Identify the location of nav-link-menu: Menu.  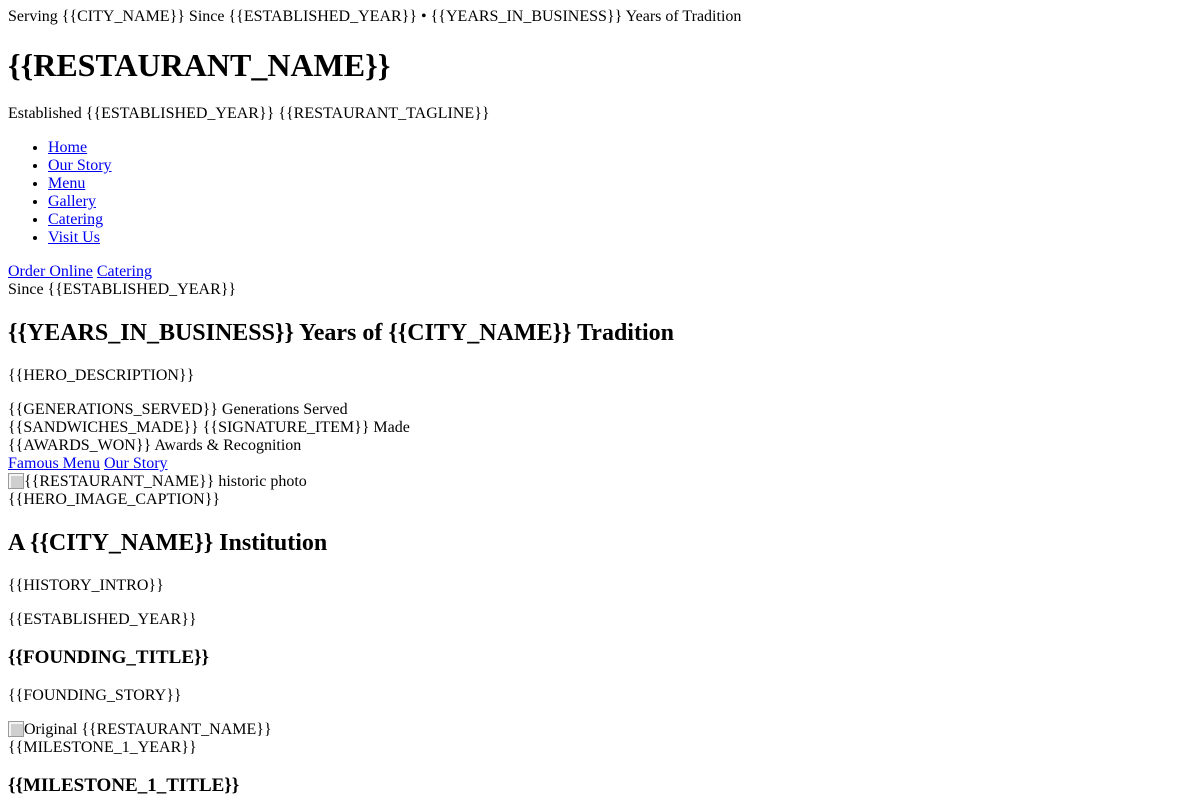
(66, 183).